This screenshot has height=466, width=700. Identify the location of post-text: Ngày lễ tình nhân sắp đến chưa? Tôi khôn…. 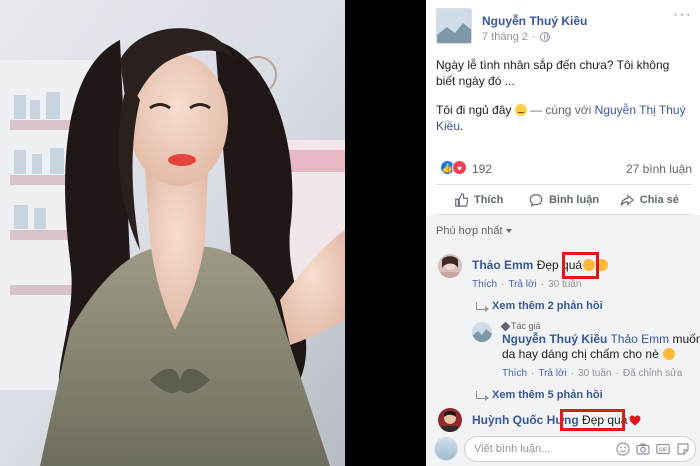
(561, 102).